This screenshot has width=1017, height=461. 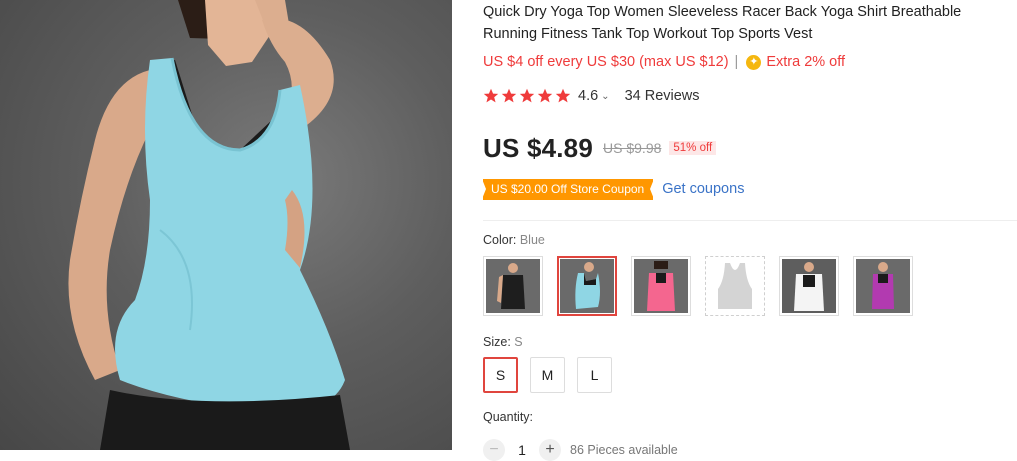 What do you see at coordinates (501, 240) in the screenshot?
I see `color-label-text: Color:` at bounding box center [501, 240].